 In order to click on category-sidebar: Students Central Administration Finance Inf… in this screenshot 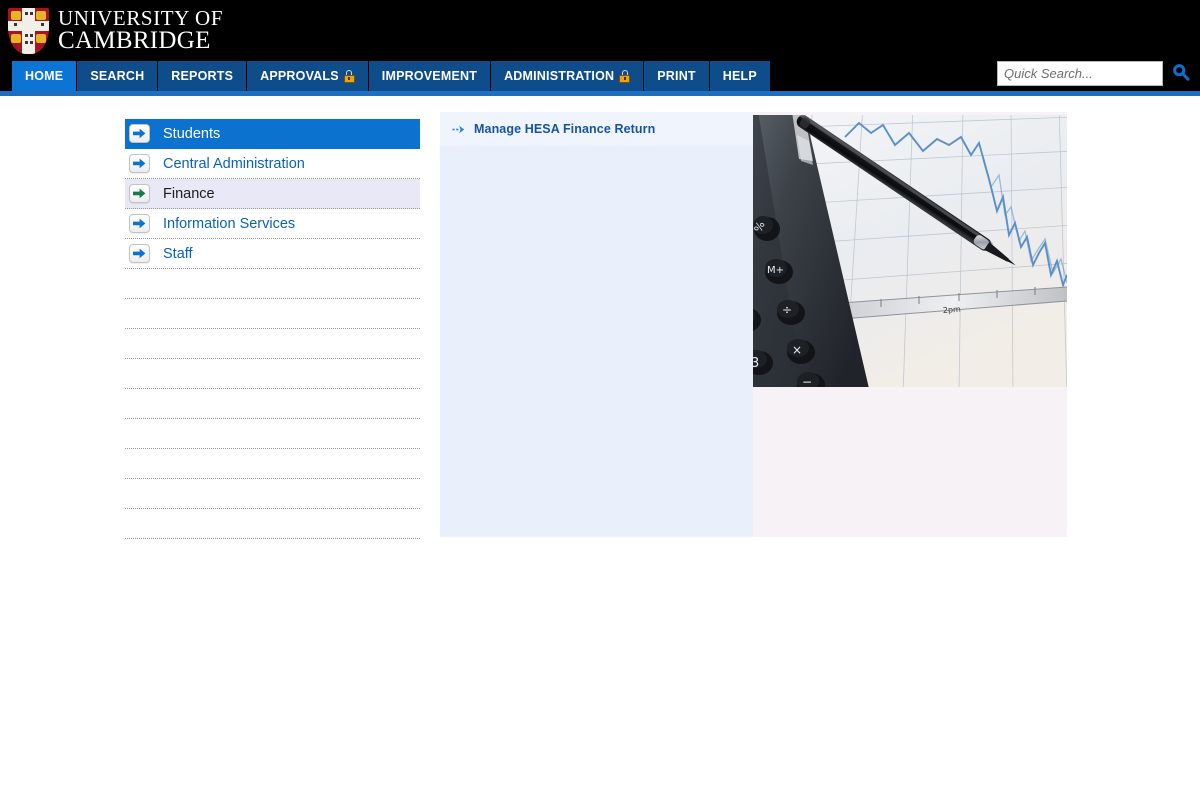, I will do `click(272, 329)`.